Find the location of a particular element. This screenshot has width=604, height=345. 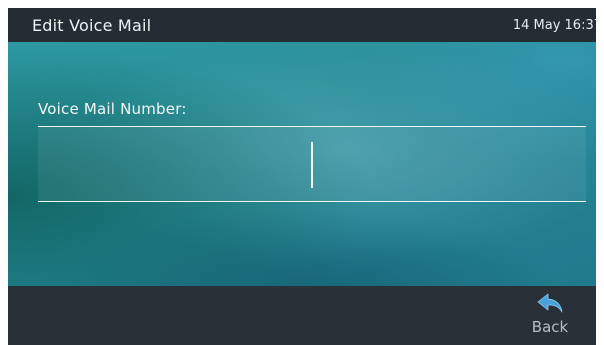

text-cursor is located at coordinates (312, 165).